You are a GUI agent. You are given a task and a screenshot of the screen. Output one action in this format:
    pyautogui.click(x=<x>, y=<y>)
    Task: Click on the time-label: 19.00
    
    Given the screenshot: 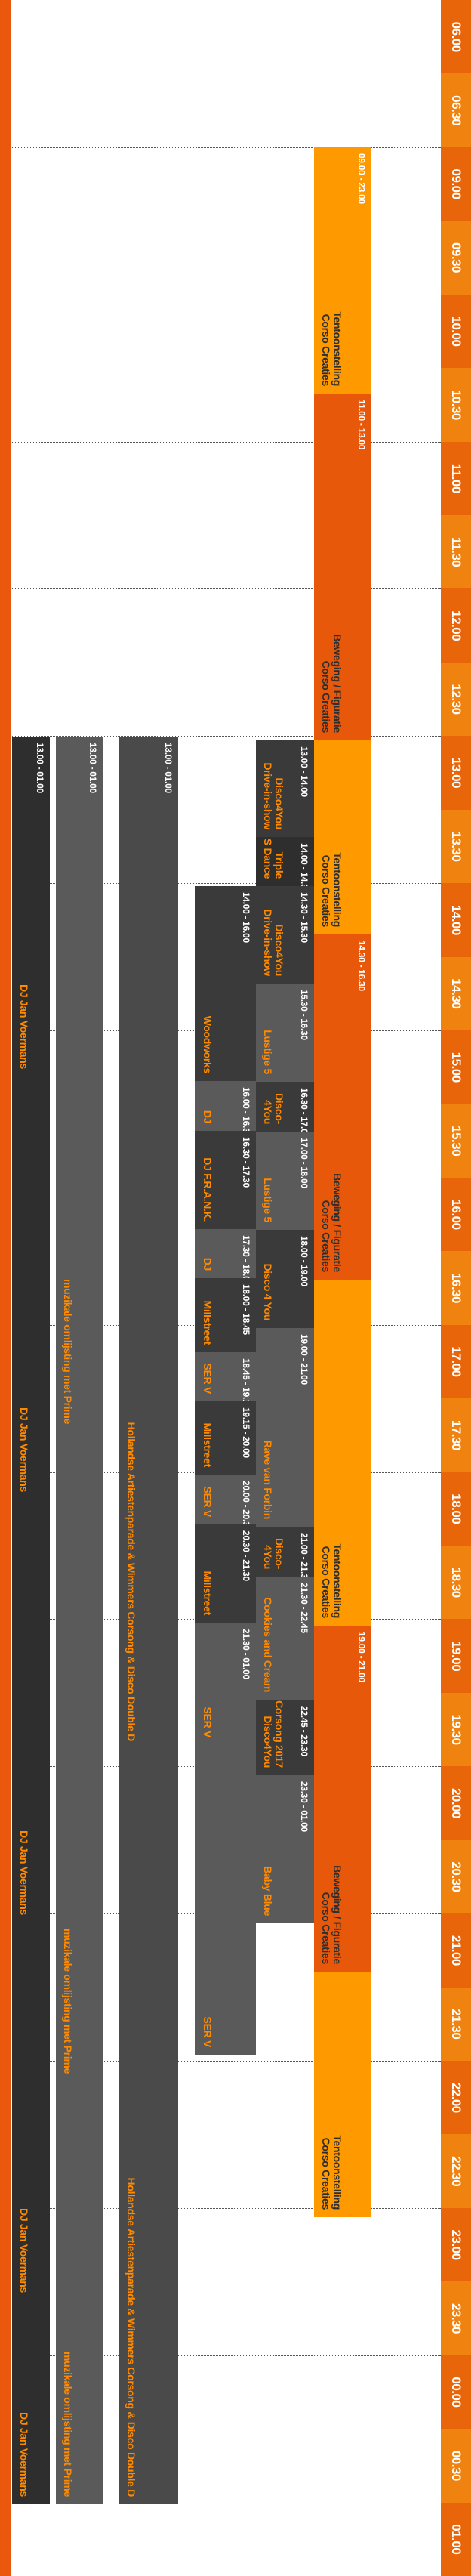 What is the action you would take?
    pyautogui.click(x=456, y=1656)
    